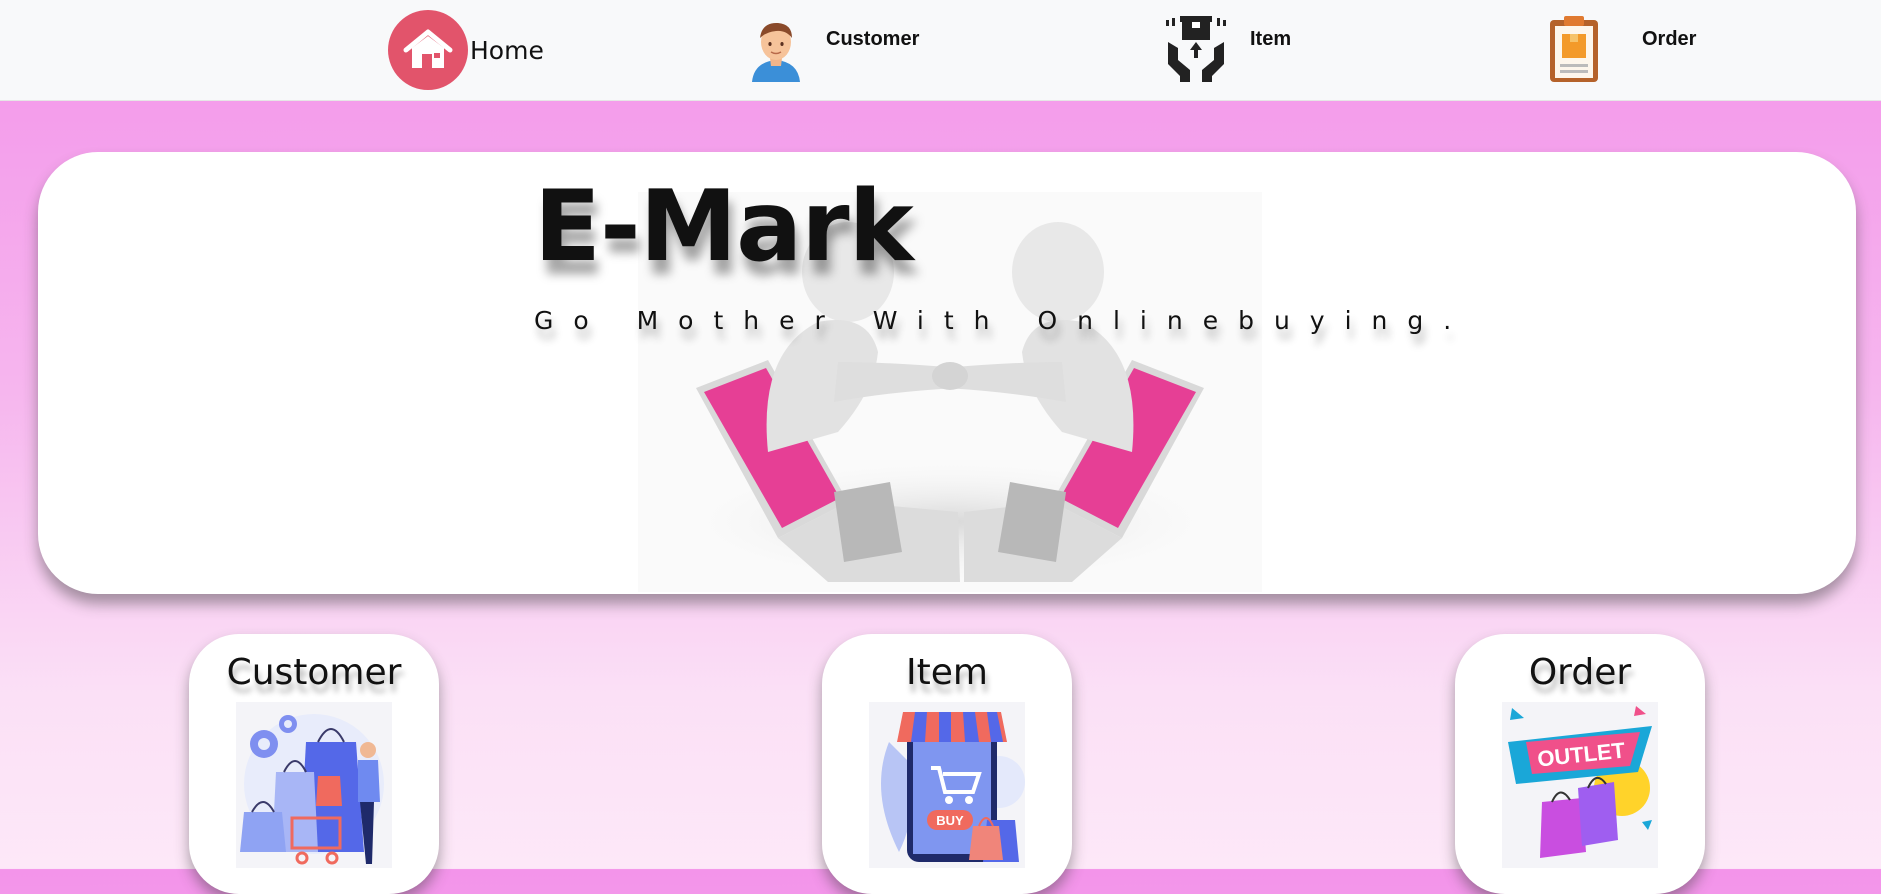 This screenshot has height=894, width=1881. Describe the element at coordinates (724, 227) in the screenshot. I see `hero-title: E-Mark` at that location.